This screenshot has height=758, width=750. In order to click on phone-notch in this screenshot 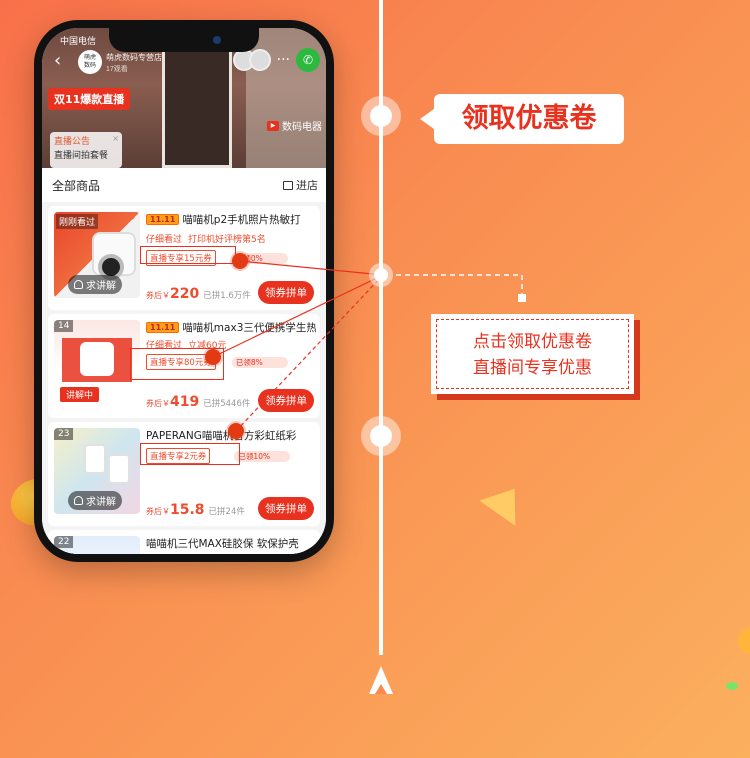, I will do `click(184, 40)`.